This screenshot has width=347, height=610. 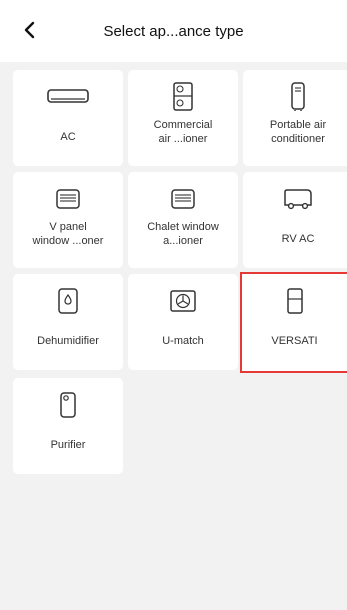 What do you see at coordinates (294, 341) in the screenshot?
I see `appliance-label: VERSATI` at bounding box center [294, 341].